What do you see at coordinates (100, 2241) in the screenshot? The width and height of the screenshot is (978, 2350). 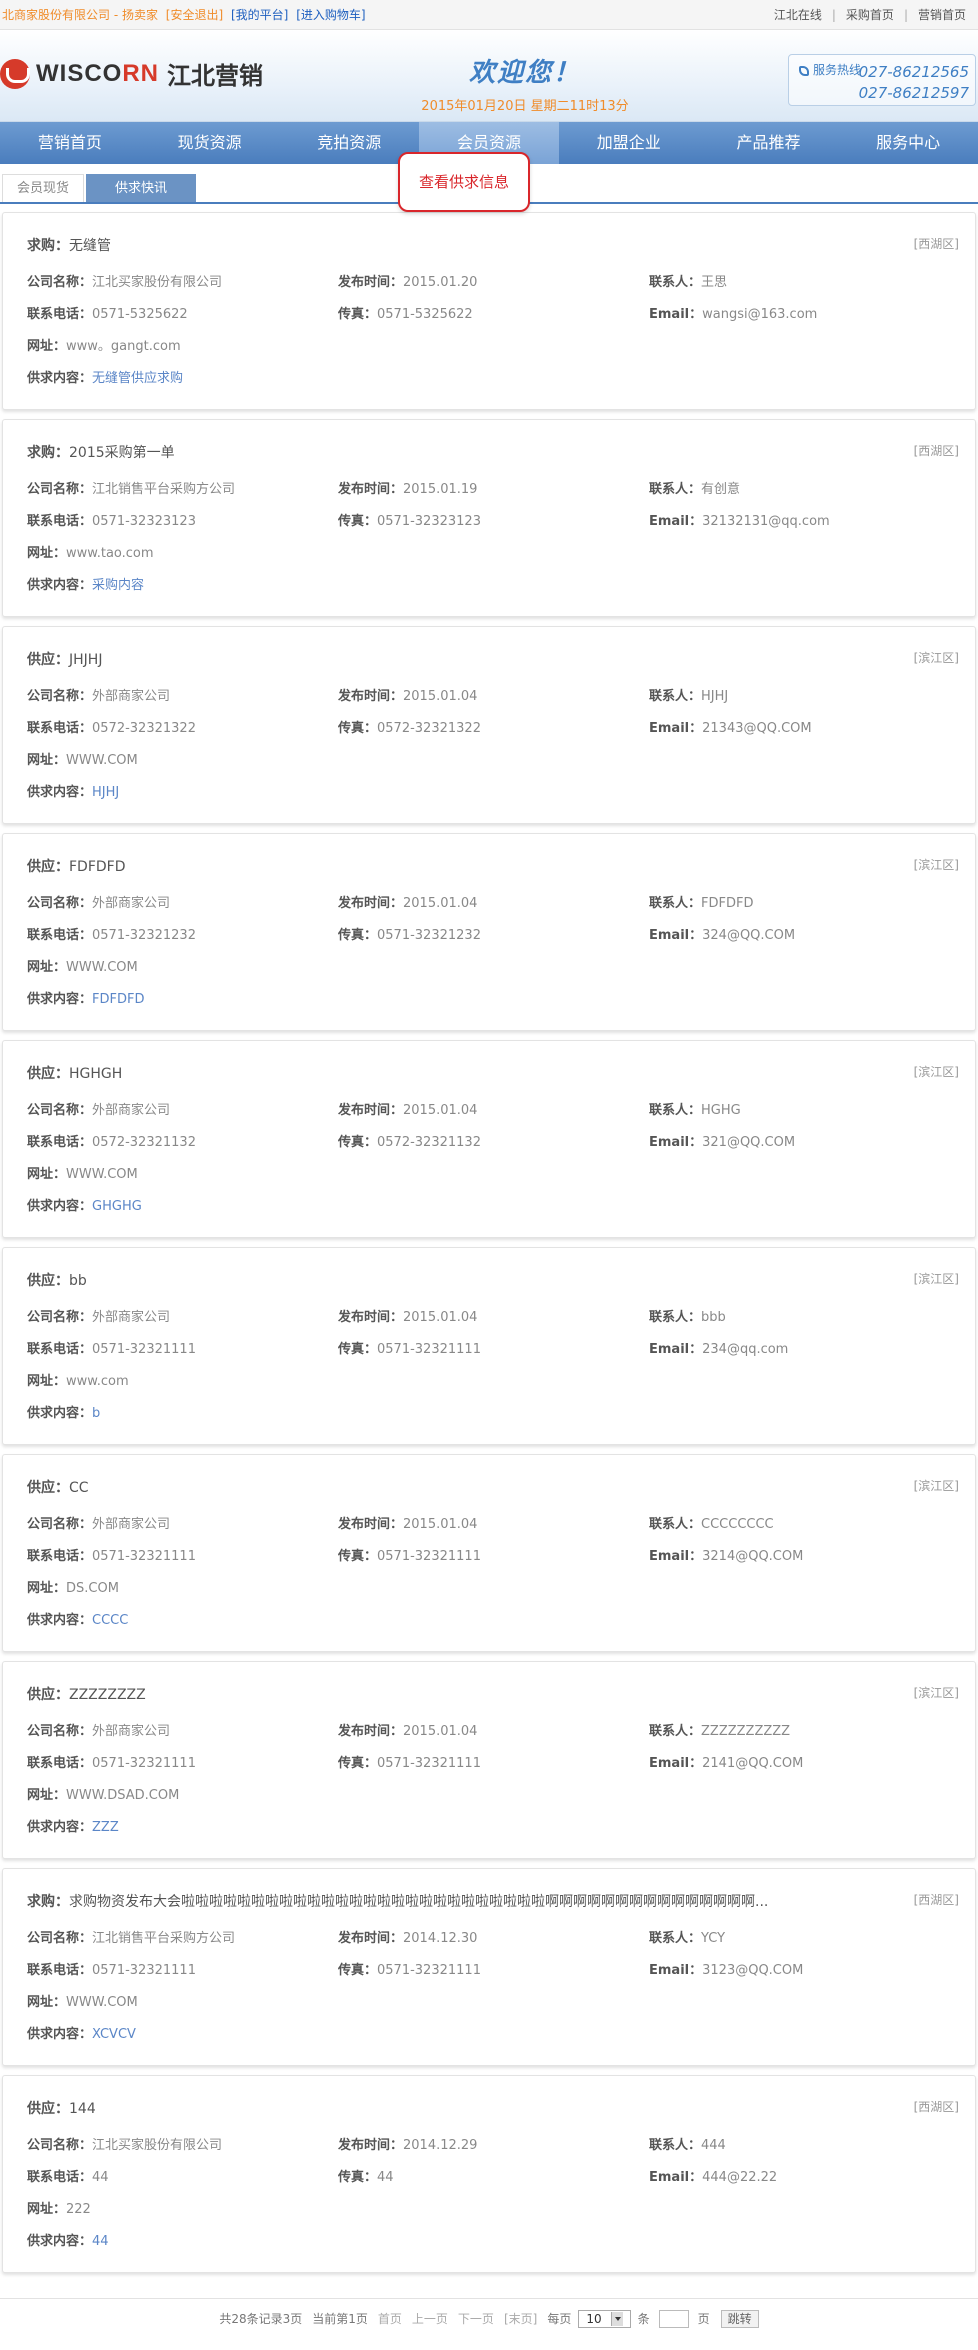 I see `content-link: 44` at bounding box center [100, 2241].